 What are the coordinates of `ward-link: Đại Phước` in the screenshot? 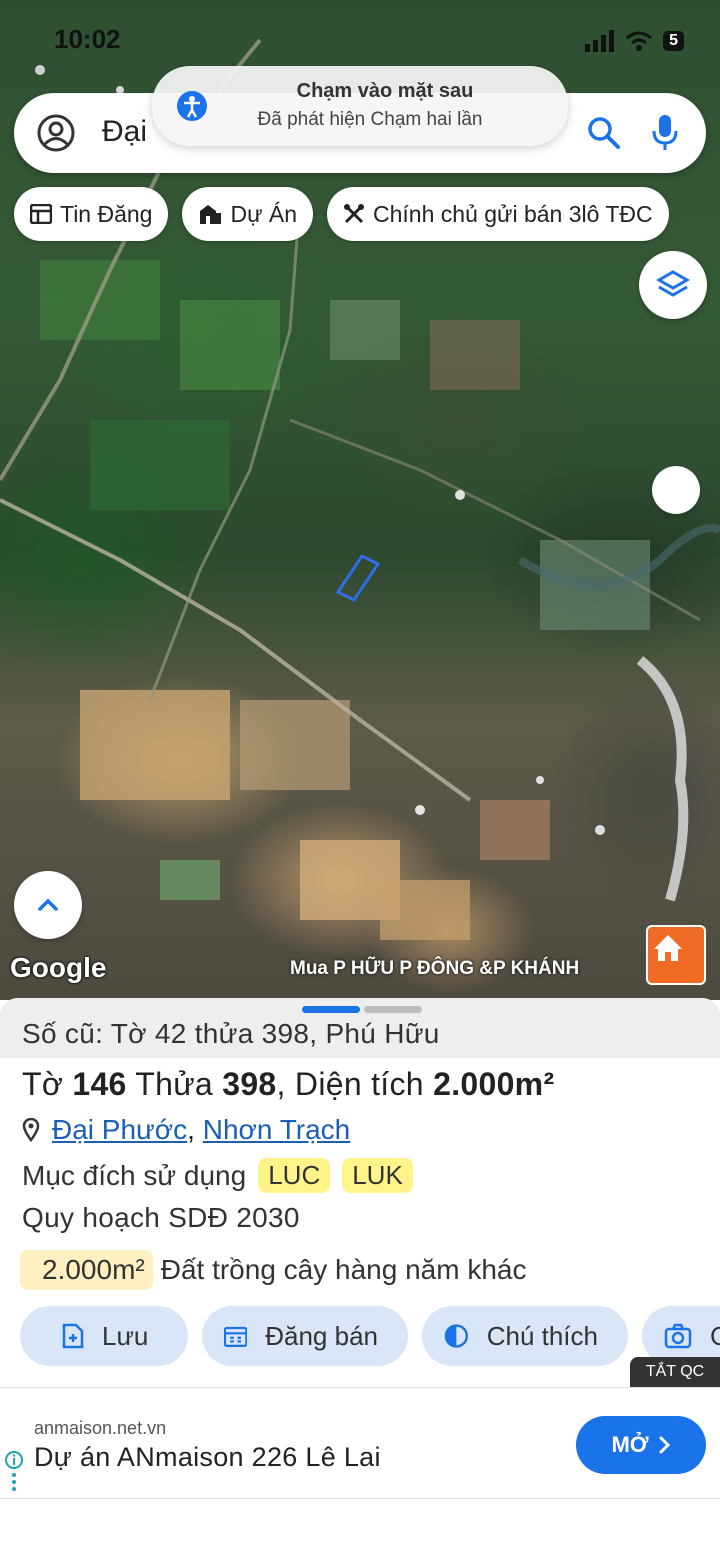 It's located at (119, 1129).